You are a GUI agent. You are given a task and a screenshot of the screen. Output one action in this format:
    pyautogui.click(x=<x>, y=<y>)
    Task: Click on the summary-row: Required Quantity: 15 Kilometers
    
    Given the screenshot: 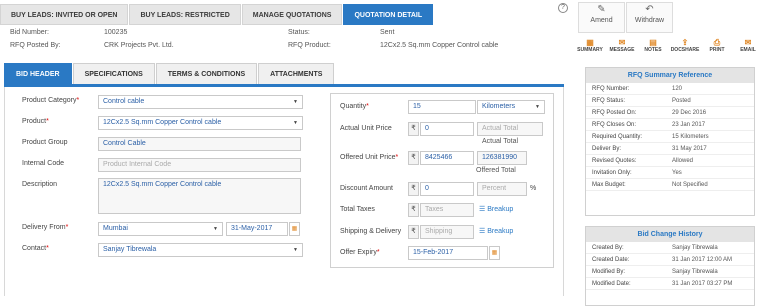 What is the action you would take?
    pyautogui.click(x=670, y=137)
    